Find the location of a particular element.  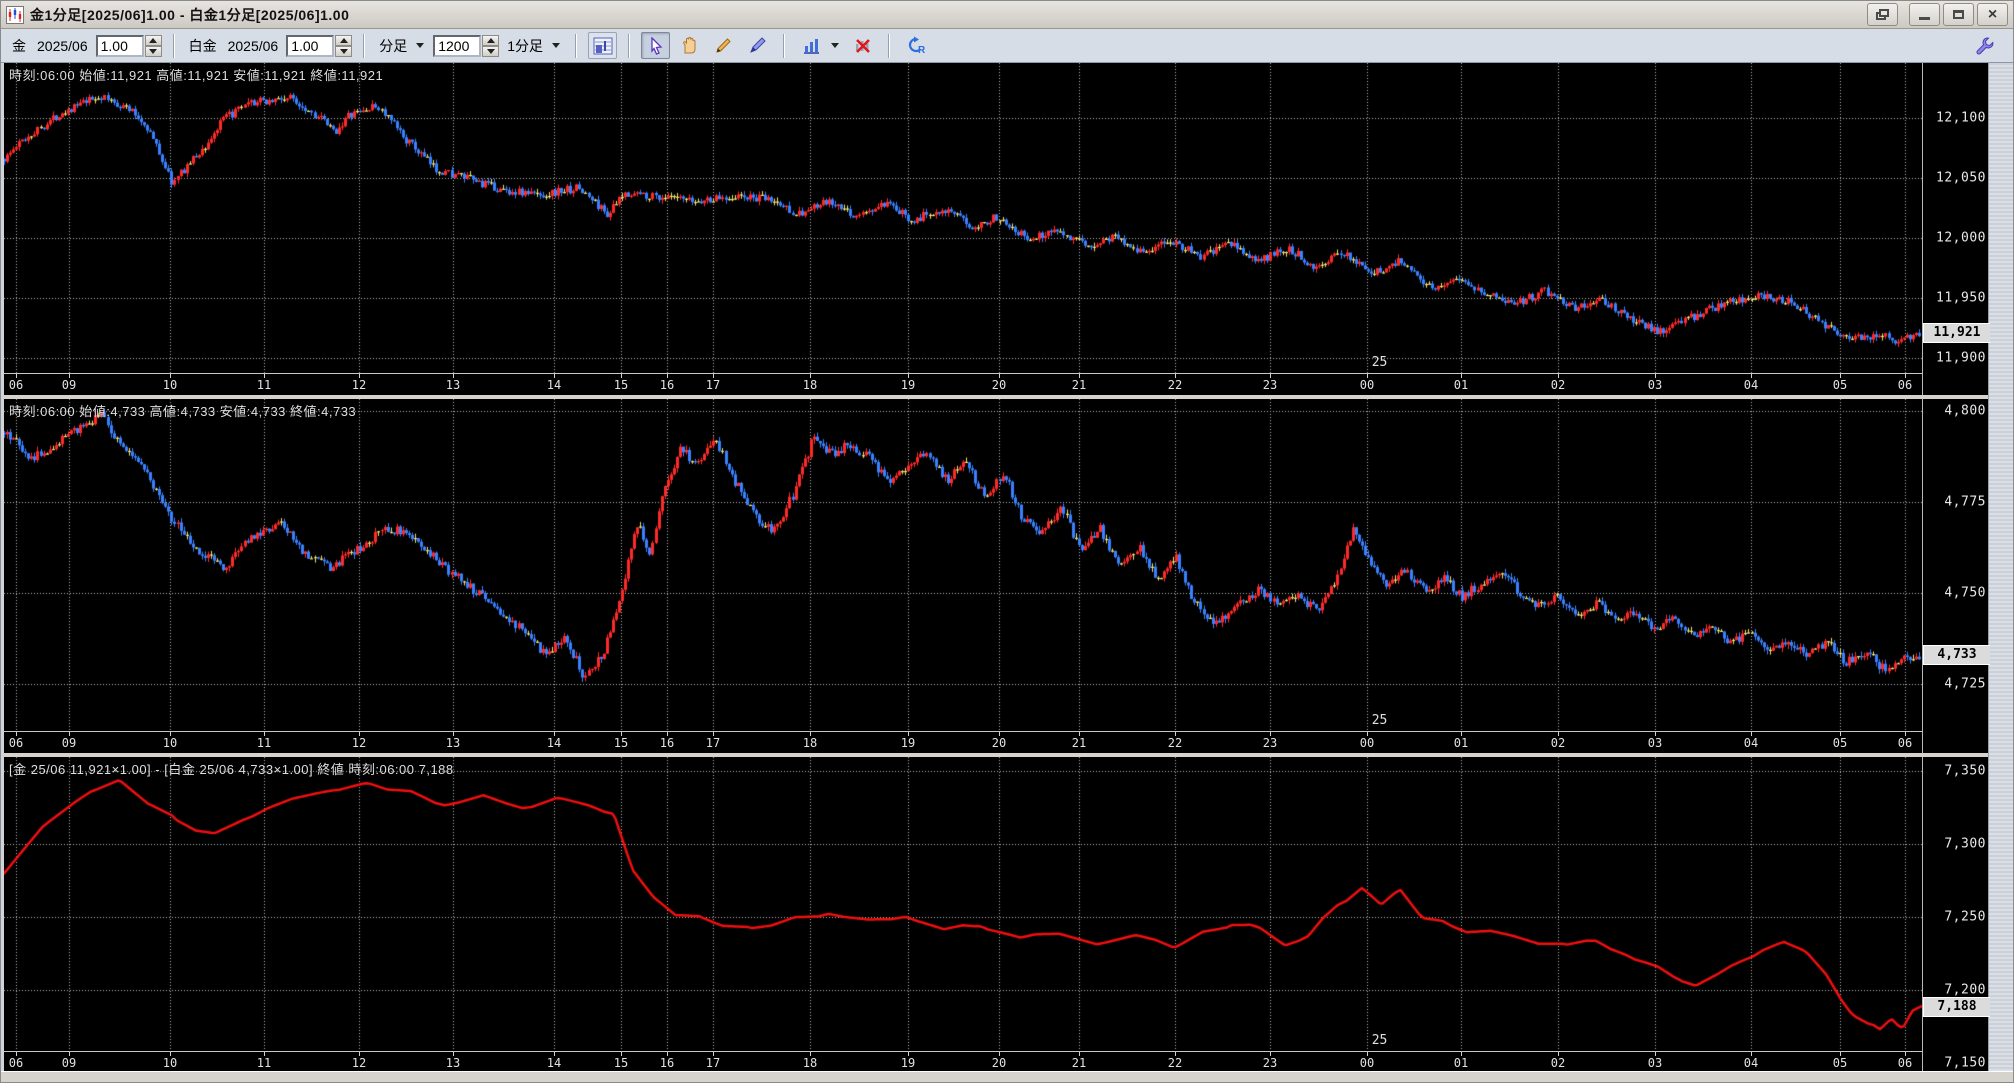

bar-count-down-button is located at coordinates (491, 51).